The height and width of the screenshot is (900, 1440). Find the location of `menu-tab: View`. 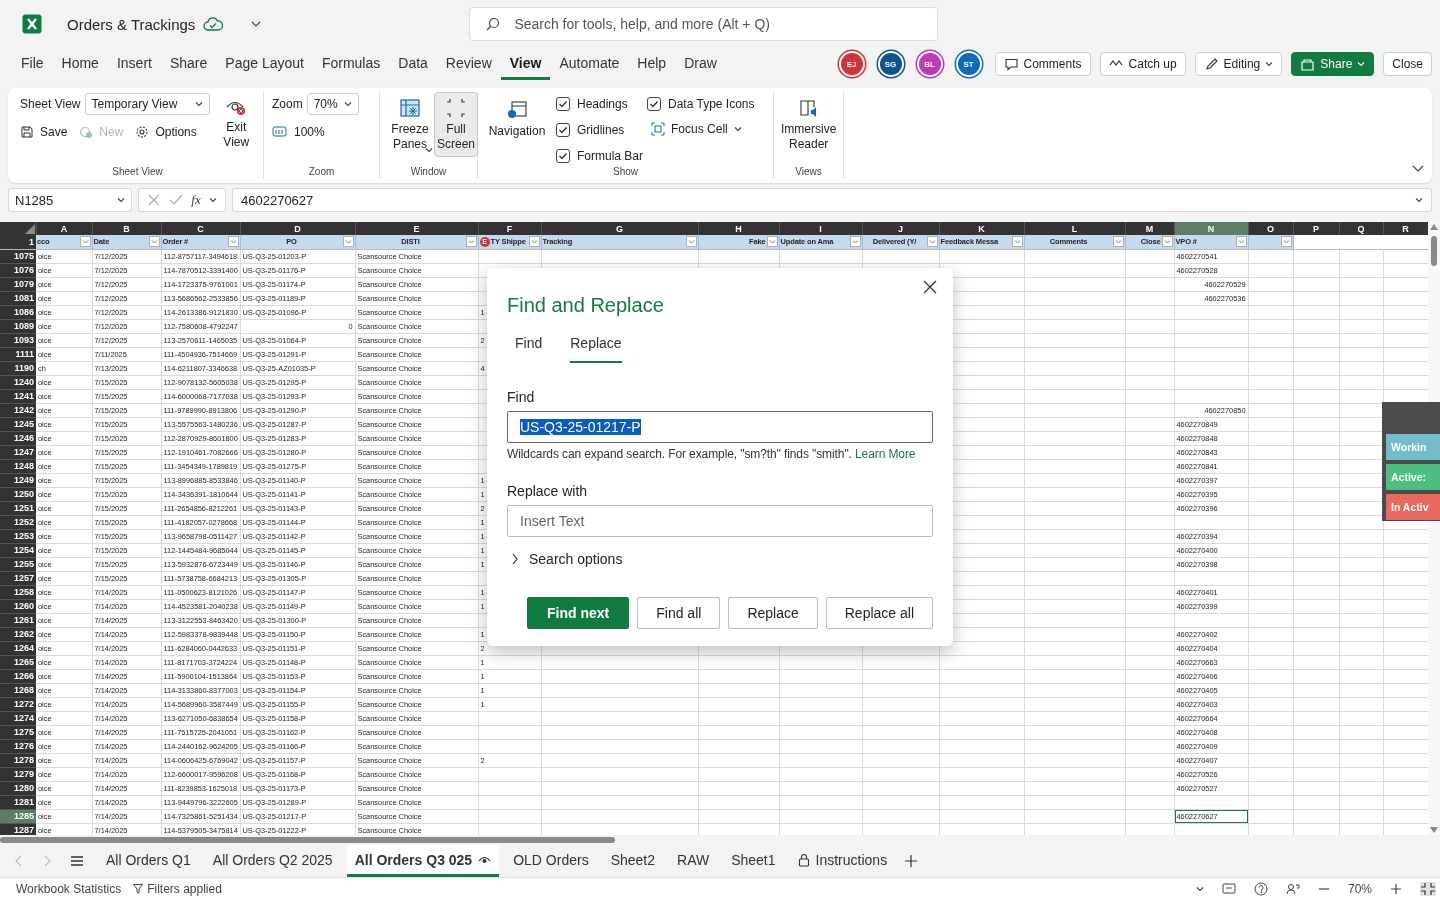

menu-tab: View is located at coordinates (525, 64).